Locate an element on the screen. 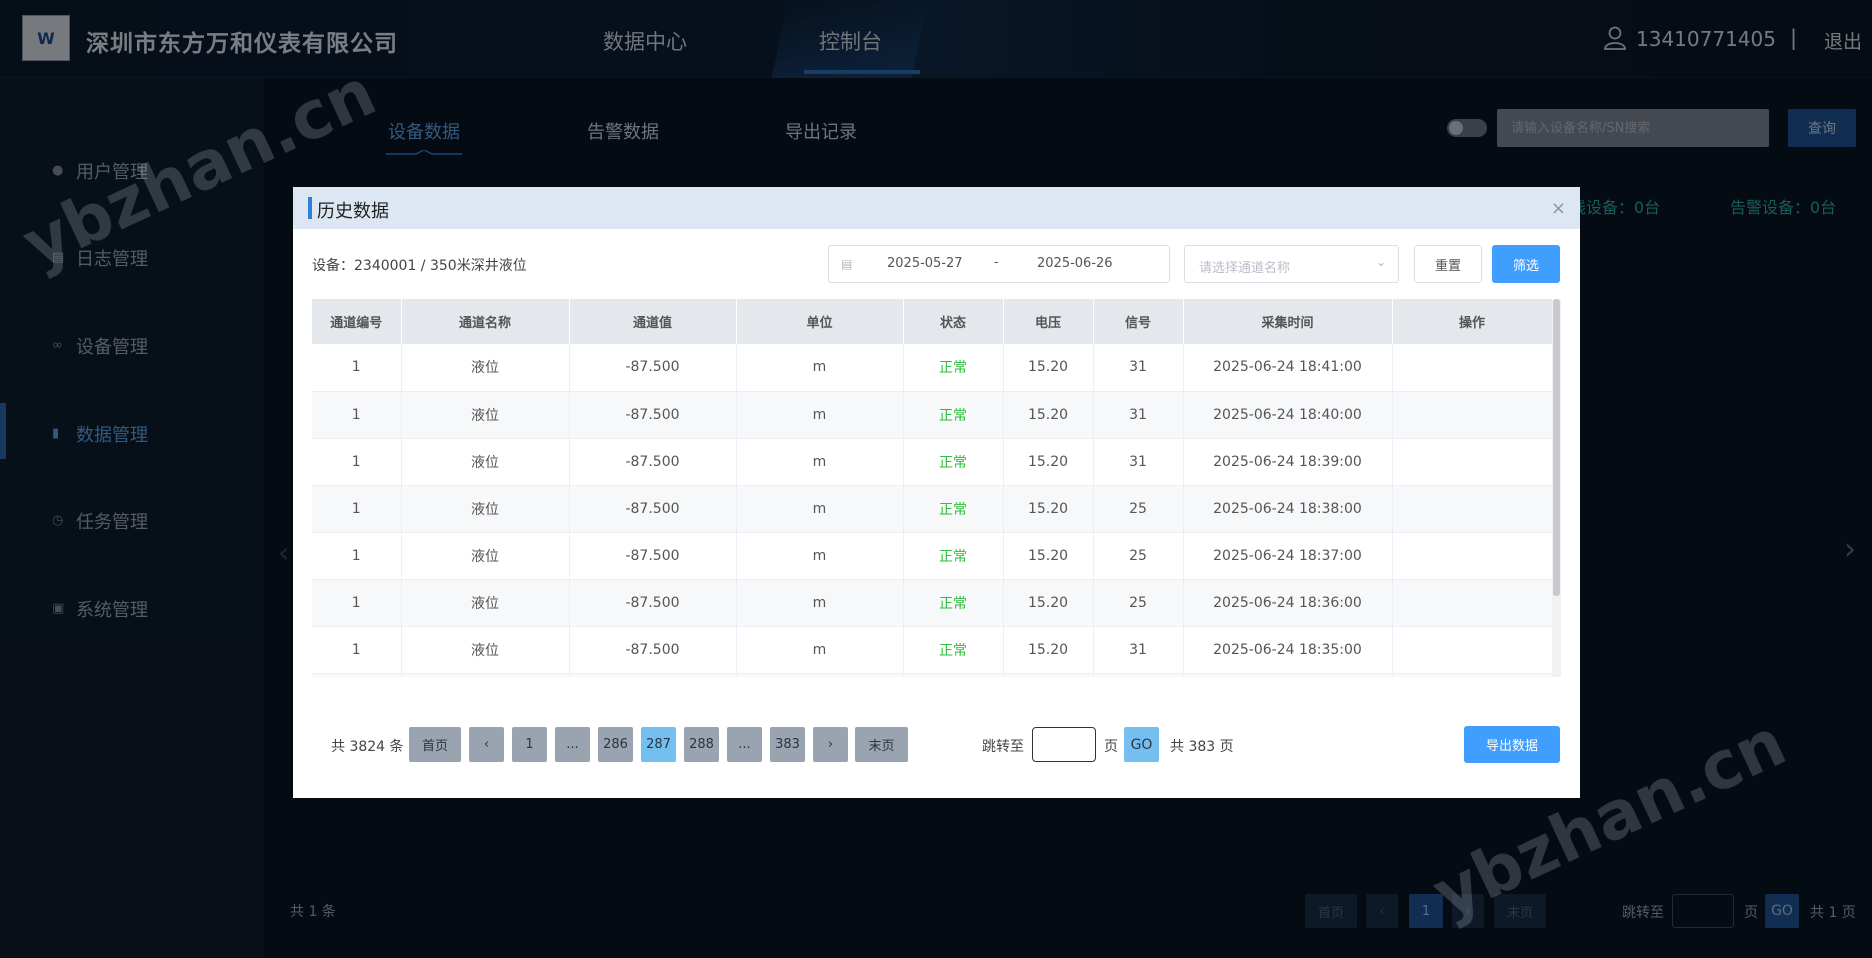 Image resolution: width=1872 pixels, height=958 pixels. total-count: 共 3824 条 is located at coordinates (367, 747).